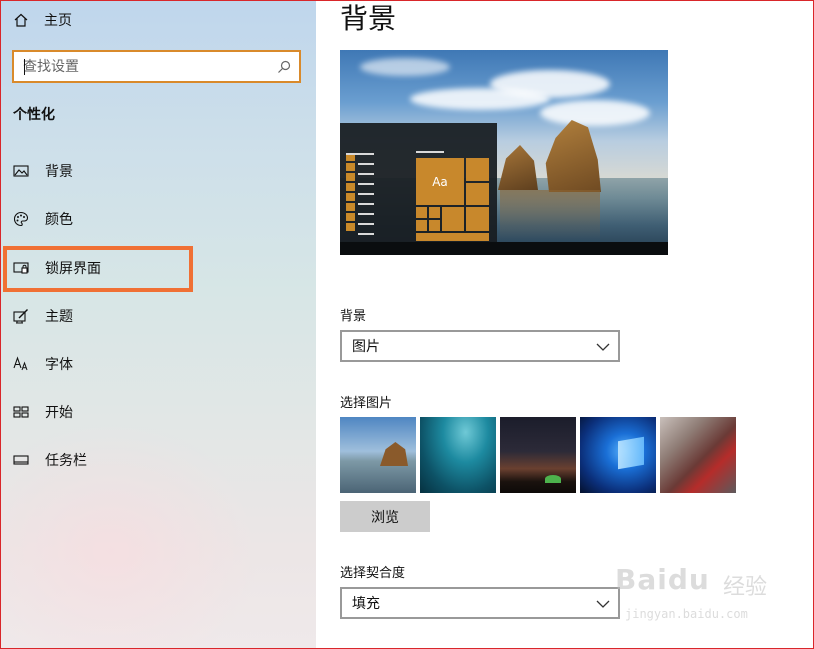 The width and height of the screenshot is (814, 649). I want to click on sidebar-item-taskbar: 任务栏, so click(50, 460).